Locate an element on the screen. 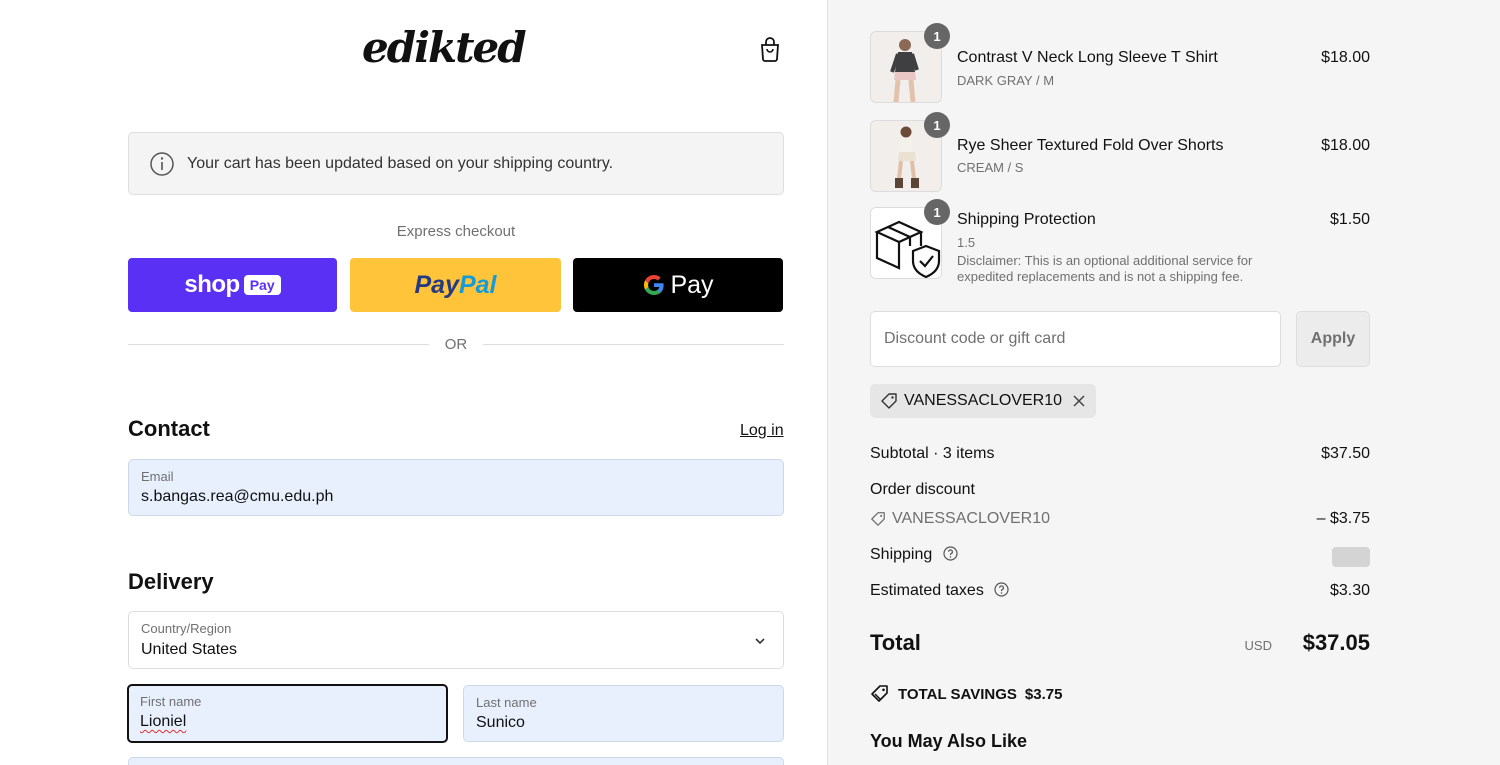 This screenshot has width=1500, height=765. email-field: Email s.bangas.rea@cmu.edu.ph is located at coordinates (456, 487).